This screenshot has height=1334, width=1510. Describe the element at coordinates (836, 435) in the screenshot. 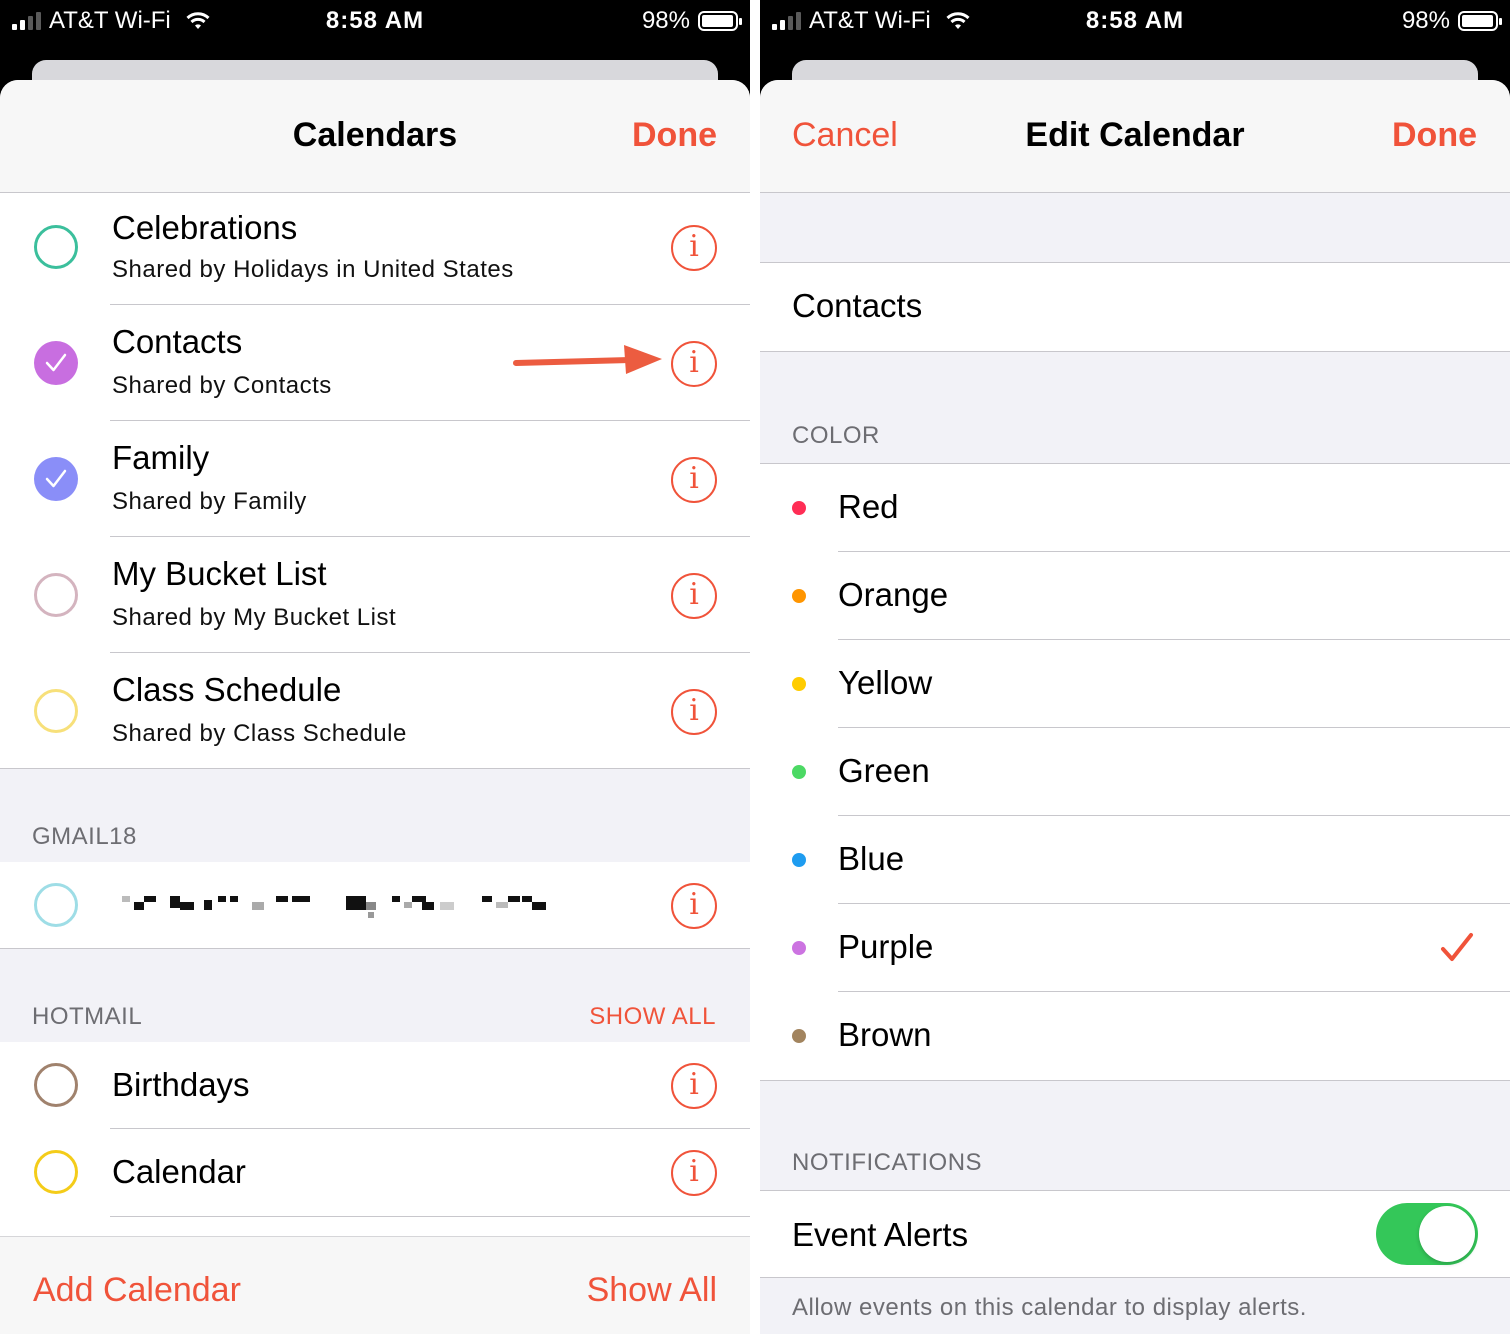

I see `section-header-color: COLOR` at that location.